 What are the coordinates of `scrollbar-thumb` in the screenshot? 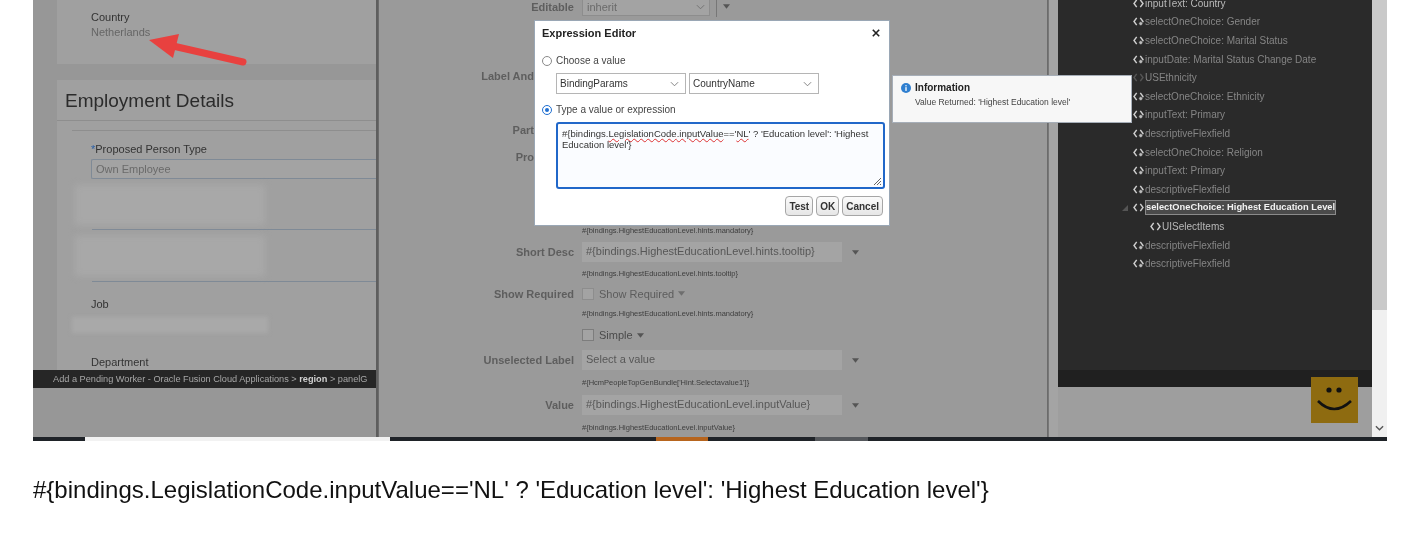 It's located at (1379, 155).